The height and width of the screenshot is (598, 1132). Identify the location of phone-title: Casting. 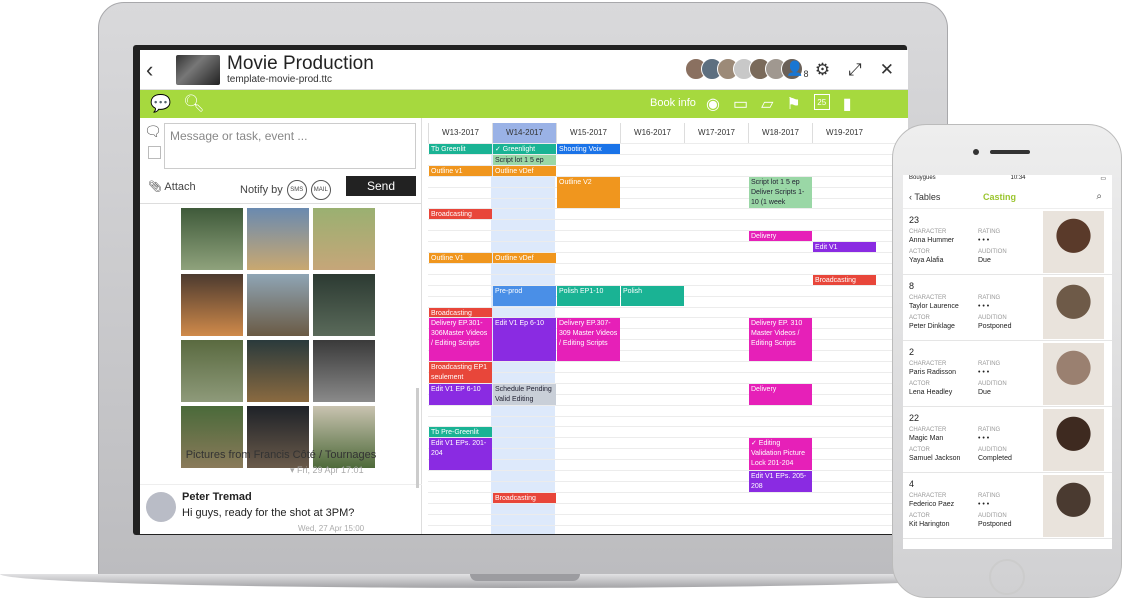
(1000, 196).